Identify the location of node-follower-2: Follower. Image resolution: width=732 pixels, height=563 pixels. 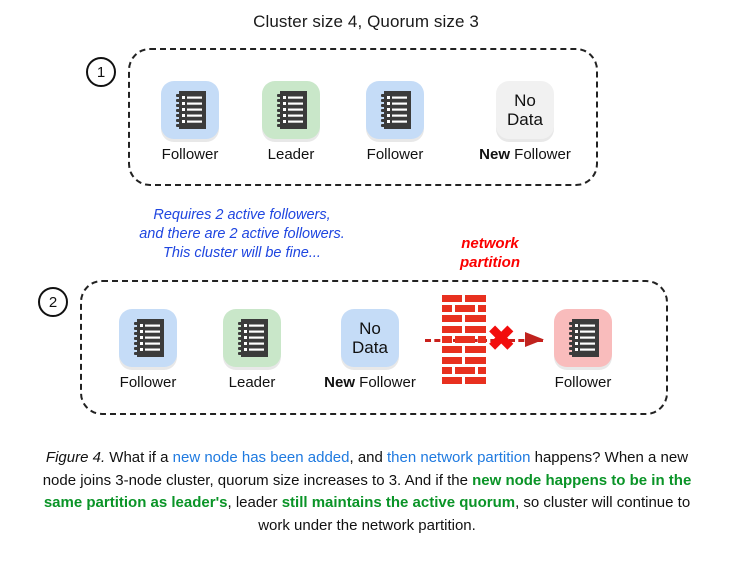
(395, 122).